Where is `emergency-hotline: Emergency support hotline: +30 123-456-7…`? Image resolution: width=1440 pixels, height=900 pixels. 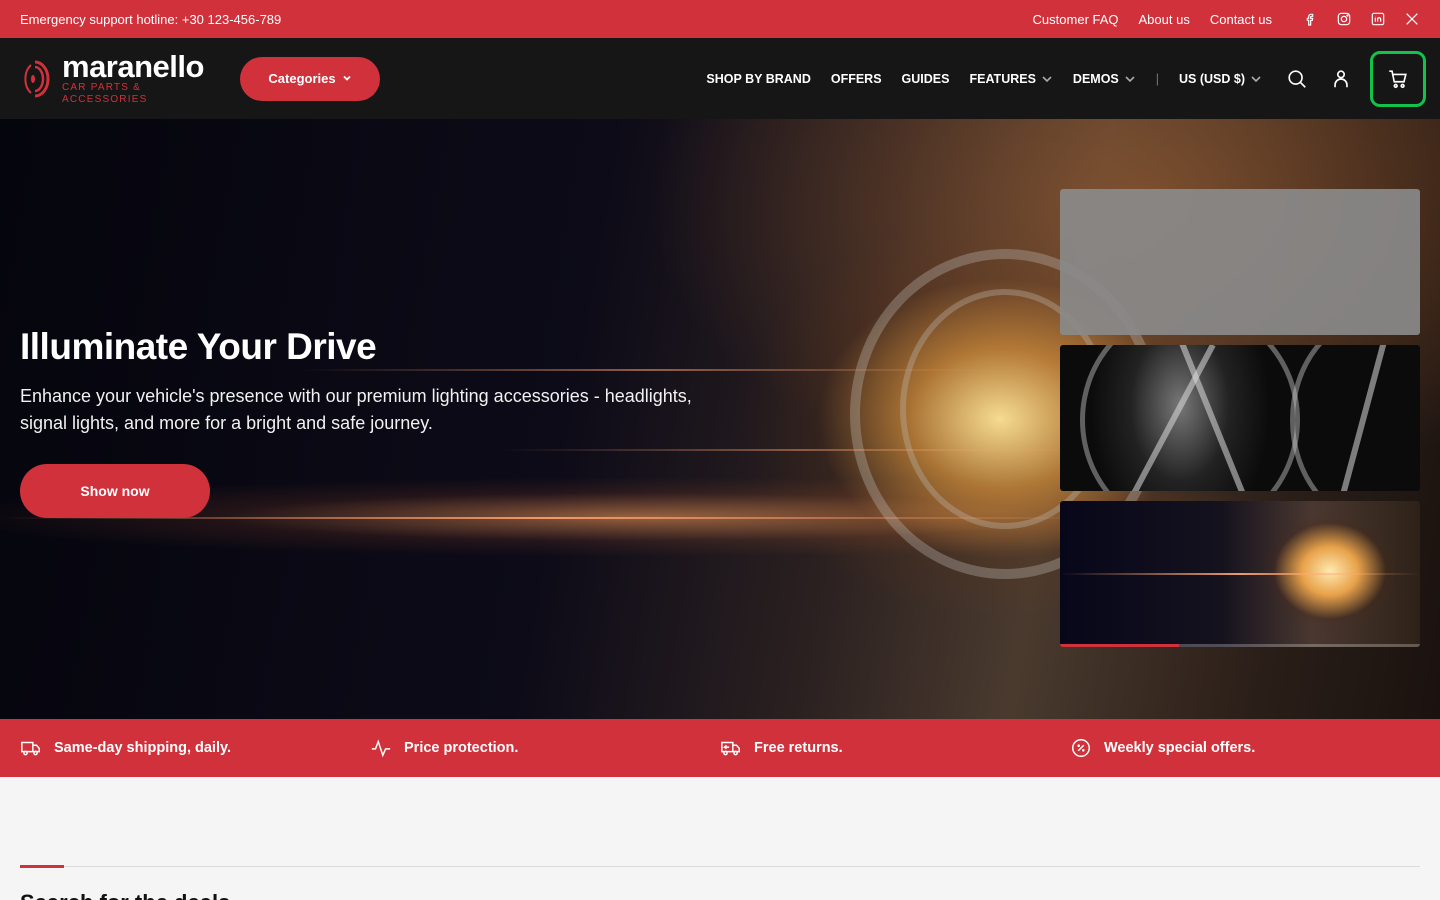 emergency-hotline: Emergency support hotline: +30 123-456-7… is located at coordinates (151, 19).